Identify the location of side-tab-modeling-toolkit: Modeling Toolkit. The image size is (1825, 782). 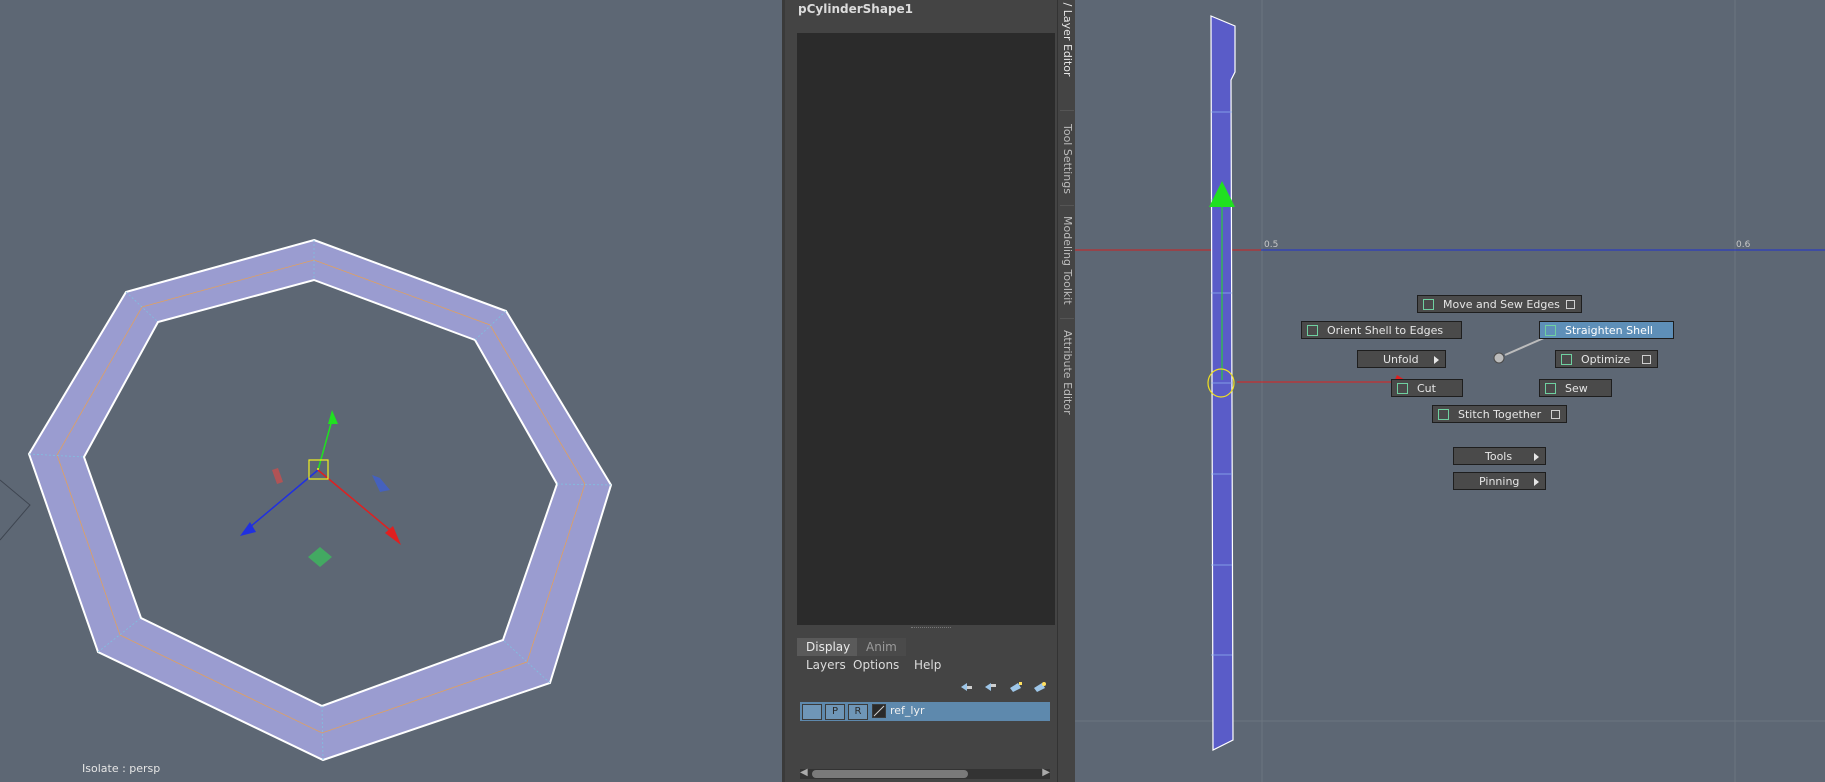
(1067, 270).